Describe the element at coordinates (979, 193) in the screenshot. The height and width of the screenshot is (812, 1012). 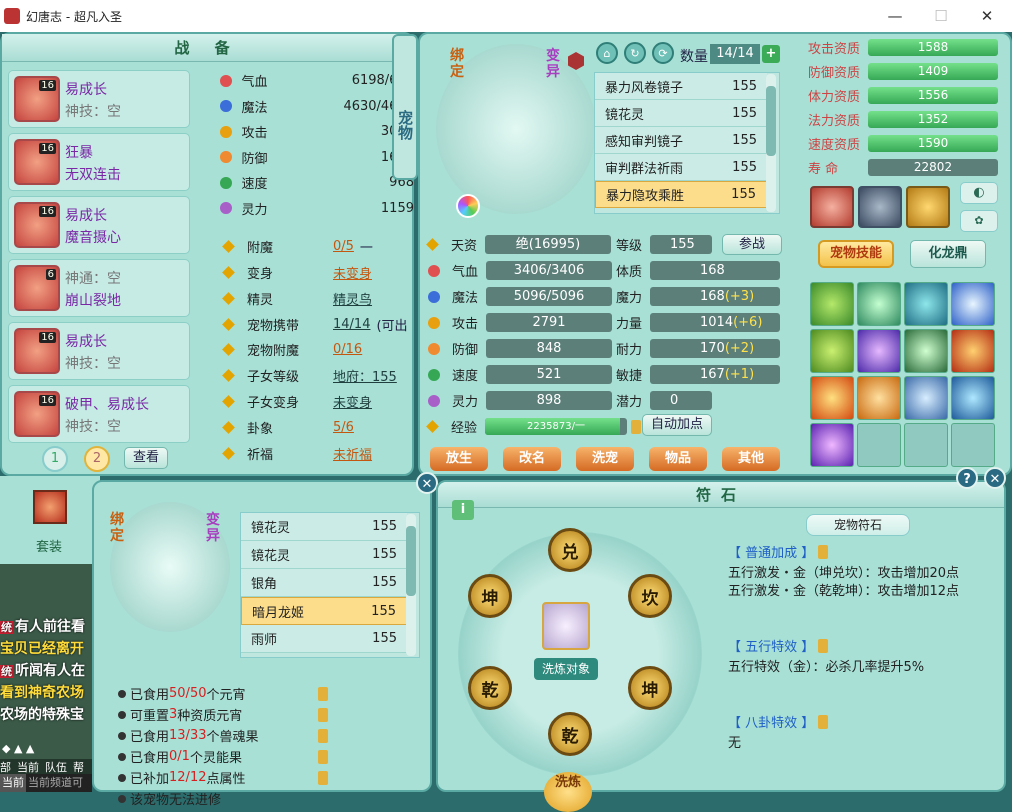
I see `yin-yang-icon: ◐` at that location.